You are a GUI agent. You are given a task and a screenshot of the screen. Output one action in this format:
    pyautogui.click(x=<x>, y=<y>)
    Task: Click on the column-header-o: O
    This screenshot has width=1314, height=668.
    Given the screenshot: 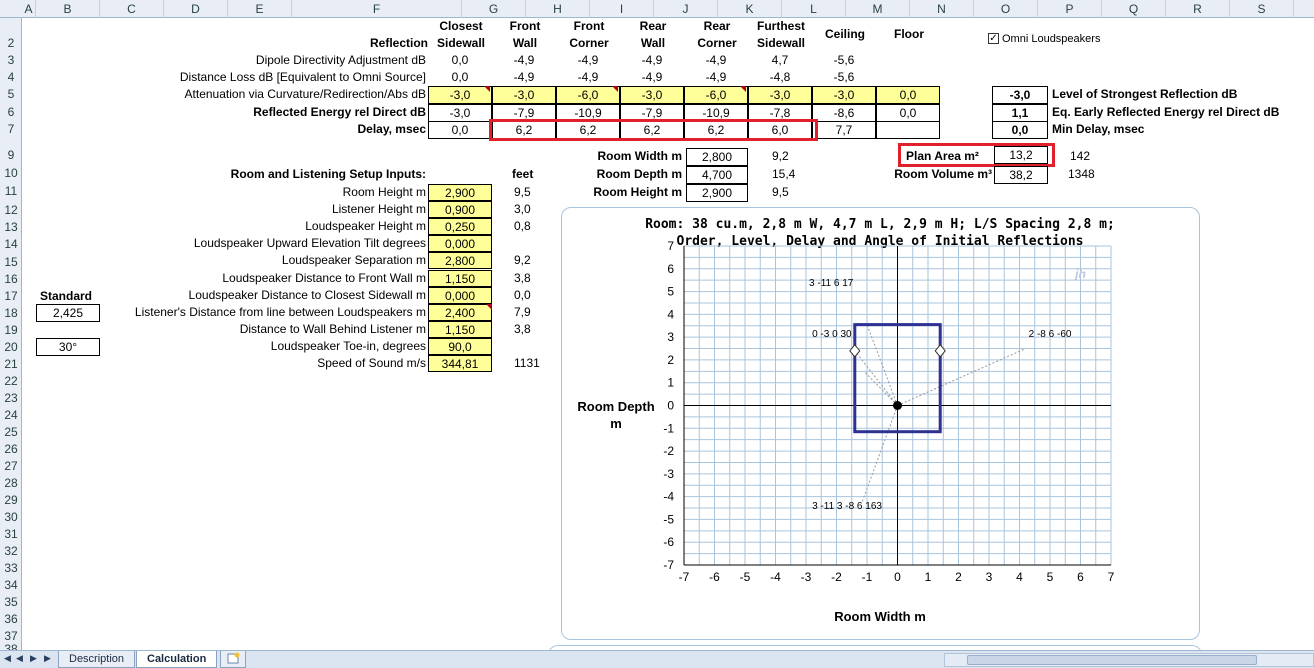 What is the action you would take?
    pyautogui.click(x=1006, y=9)
    